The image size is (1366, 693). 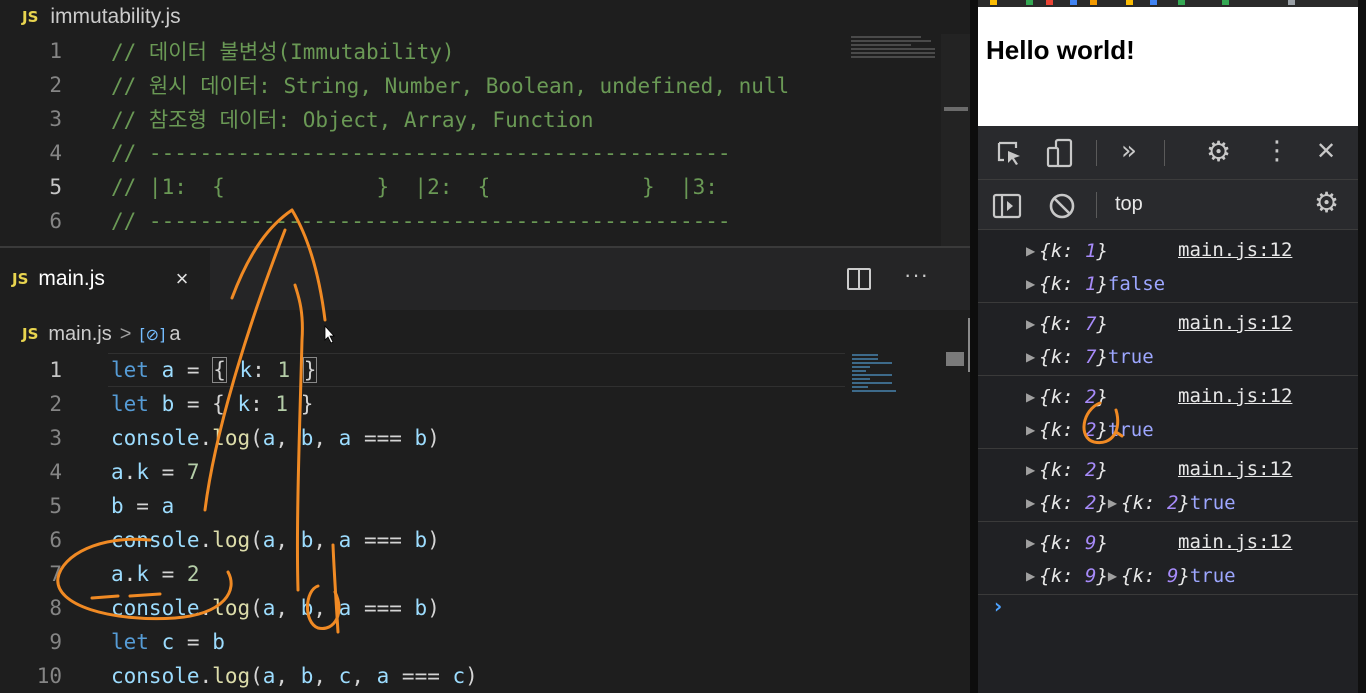 I want to click on code-line: 3 console.log(a, b, a === b), so click(x=422, y=438).